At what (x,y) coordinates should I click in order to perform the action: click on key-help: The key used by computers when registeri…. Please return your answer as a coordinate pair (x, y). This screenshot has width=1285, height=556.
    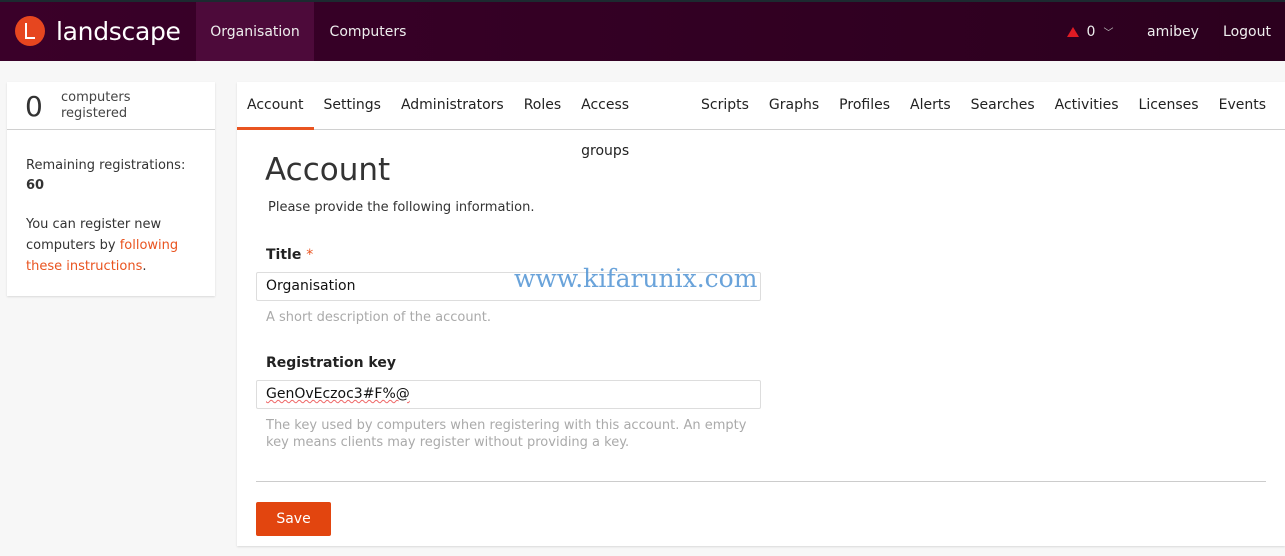
    Looking at the image, I should click on (506, 425).